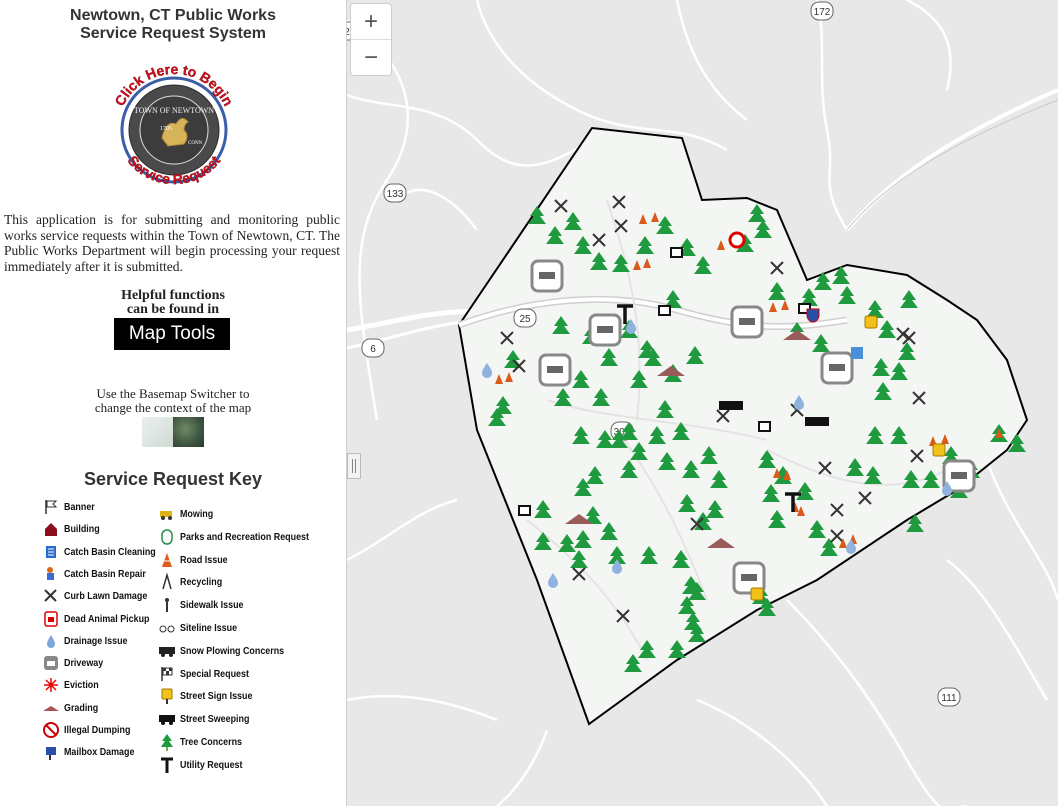 This screenshot has width=1058, height=806. I want to click on key-item-recycling: Recycling, so click(194, 582).